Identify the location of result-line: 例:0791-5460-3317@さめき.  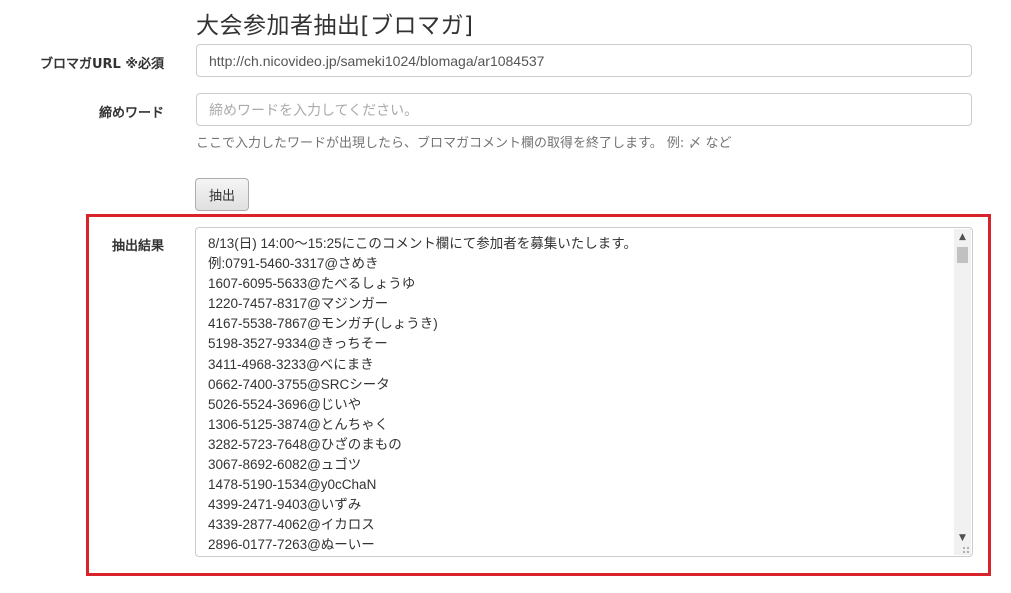
(293, 264).